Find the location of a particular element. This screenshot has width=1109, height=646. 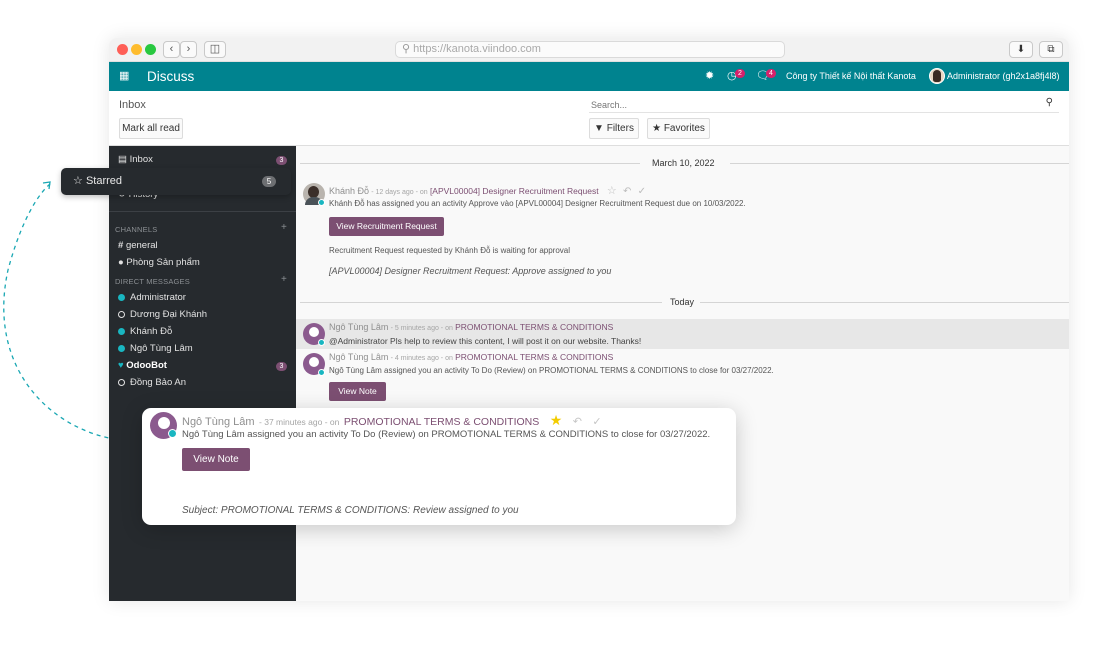

starred-count-badge: 5 is located at coordinates (269, 181).